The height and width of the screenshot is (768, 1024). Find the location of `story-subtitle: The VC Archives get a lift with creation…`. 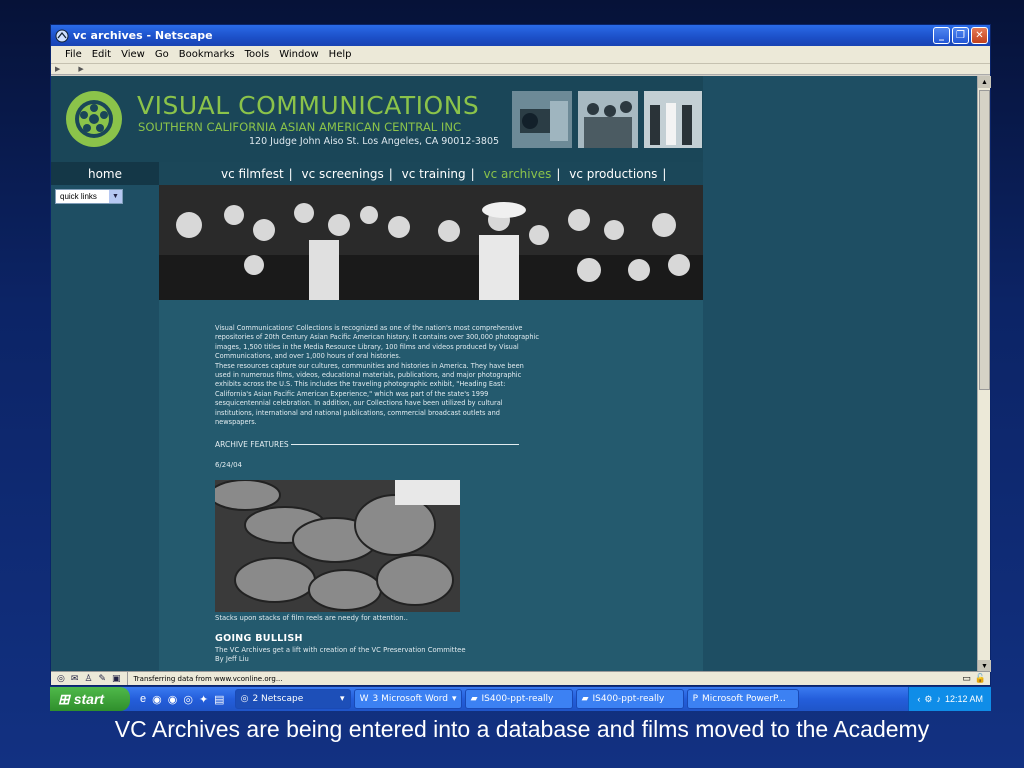

story-subtitle: The VC Archives get a lift with creation… is located at coordinates (340, 650).